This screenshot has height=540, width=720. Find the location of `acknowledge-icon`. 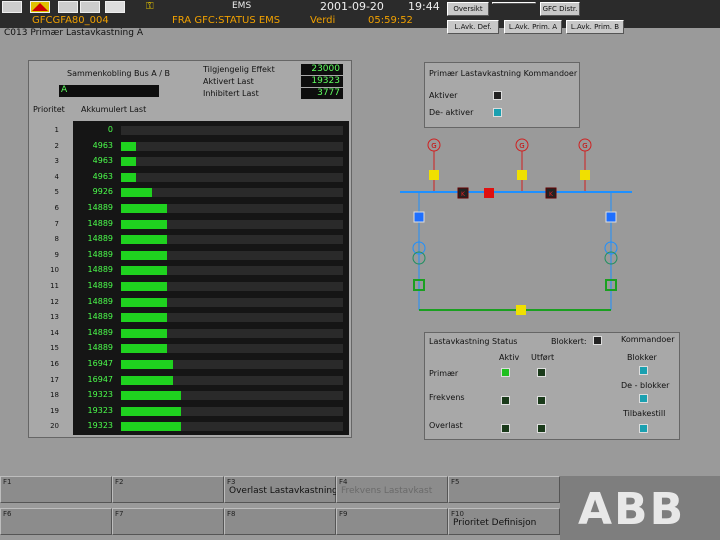

acknowledge-icon is located at coordinates (68, 7).